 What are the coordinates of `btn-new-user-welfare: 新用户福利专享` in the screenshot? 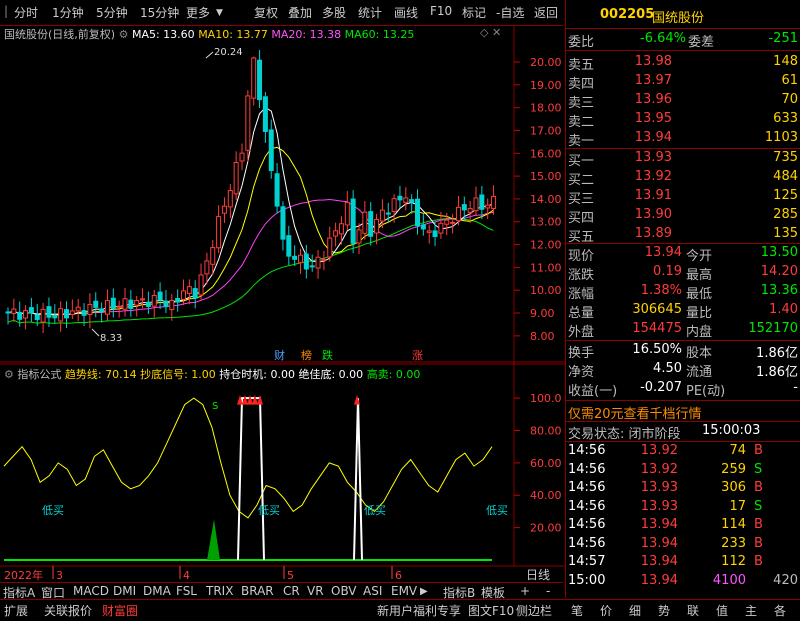 It's located at (419, 610).